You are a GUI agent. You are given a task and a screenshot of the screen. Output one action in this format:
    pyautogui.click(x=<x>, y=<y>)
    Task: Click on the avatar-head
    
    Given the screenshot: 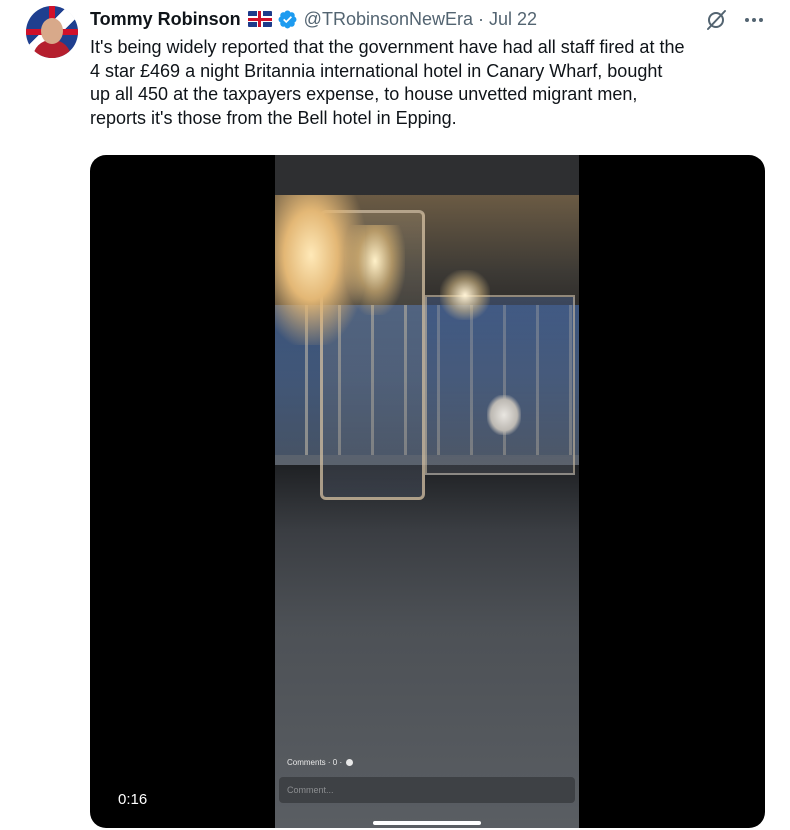 What is the action you would take?
    pyautogui.click(x=52, y=31)
    